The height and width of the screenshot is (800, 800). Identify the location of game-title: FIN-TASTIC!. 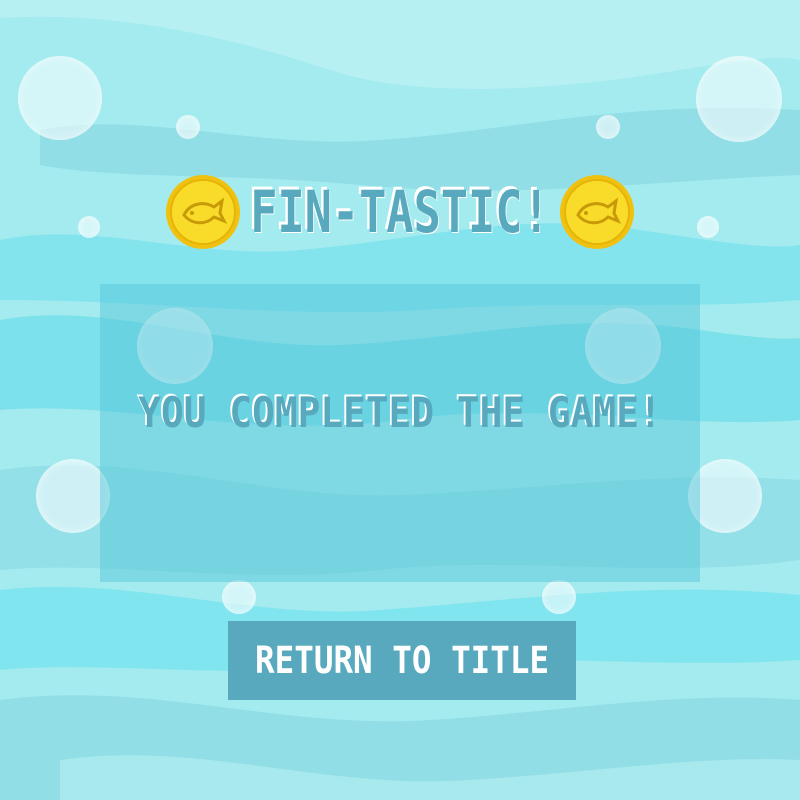
(400, 212).